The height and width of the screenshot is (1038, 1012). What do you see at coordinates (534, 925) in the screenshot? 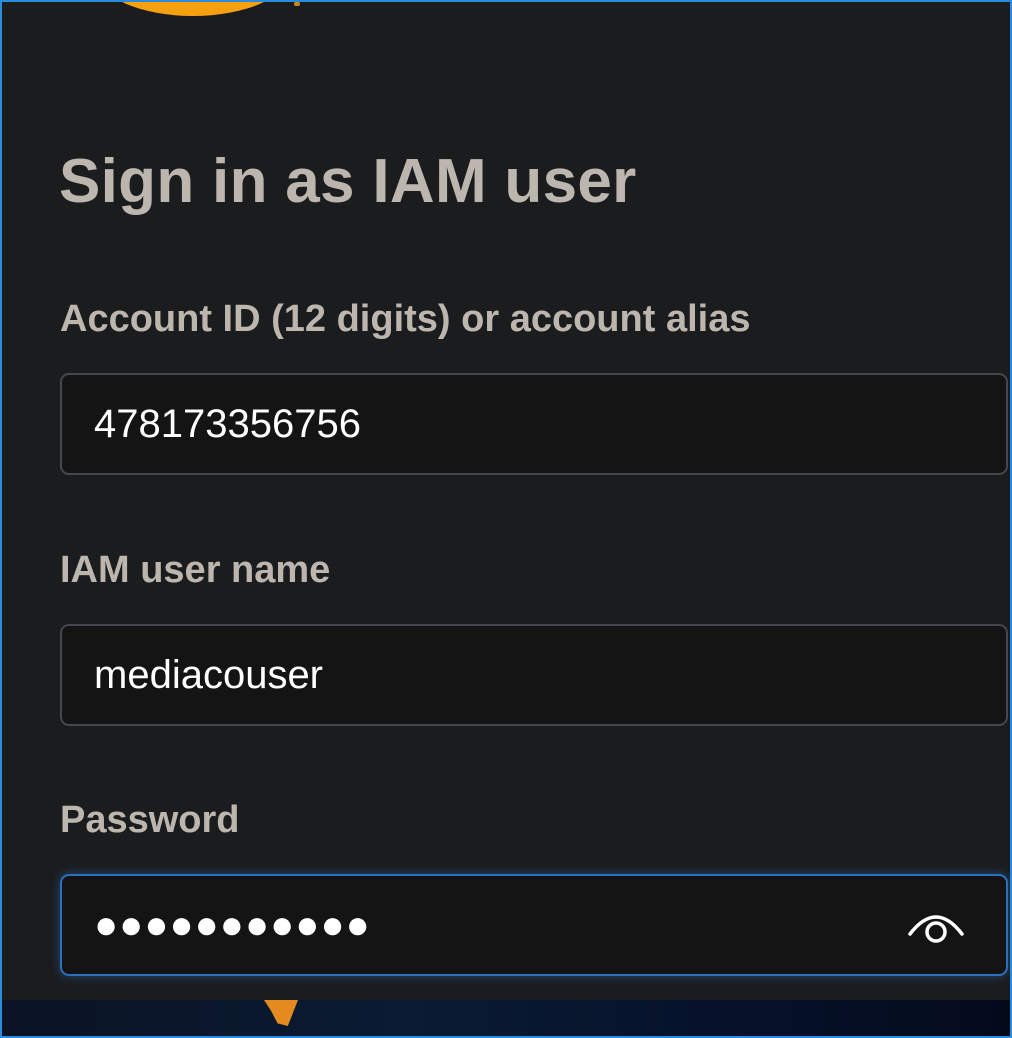
I see `password-input: ●●●●●●●●●●●` at bounding box center [534, 925].